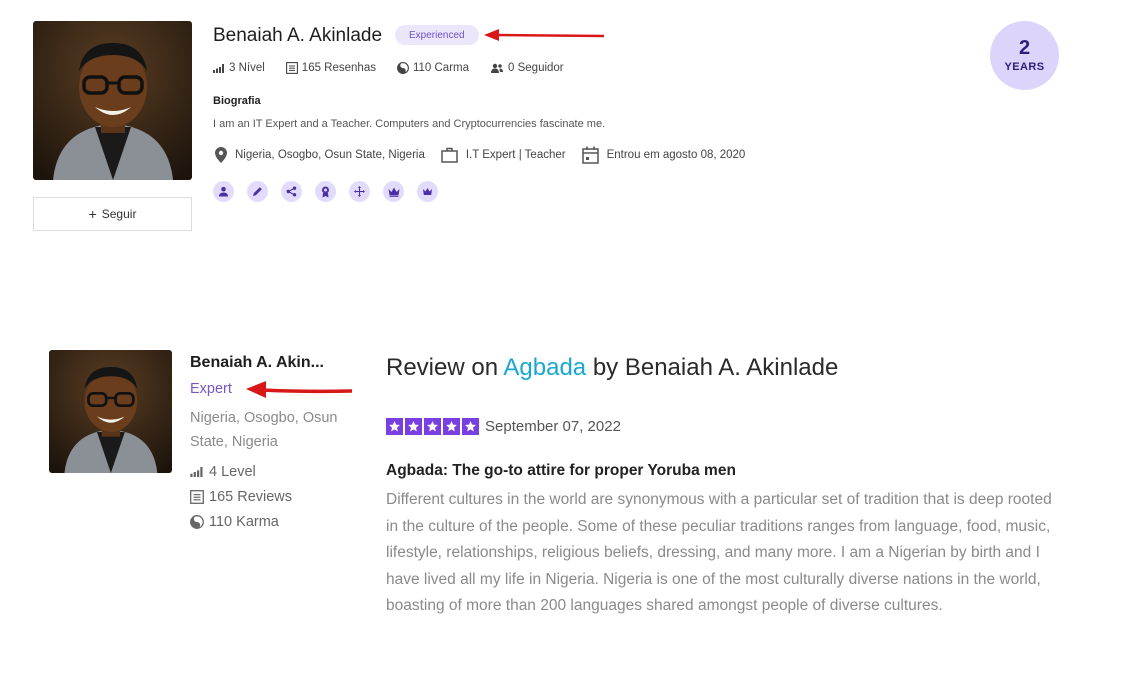  I want to click on achievement-badges, so click(325, 191).